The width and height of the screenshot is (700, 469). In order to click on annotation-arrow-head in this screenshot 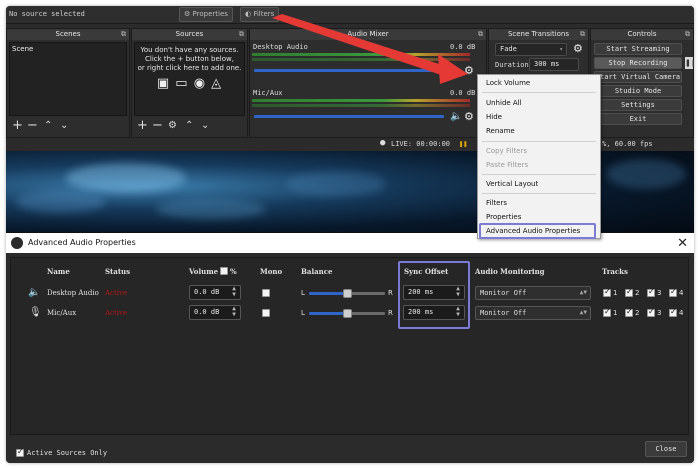, I will do `click(453, 69)`.